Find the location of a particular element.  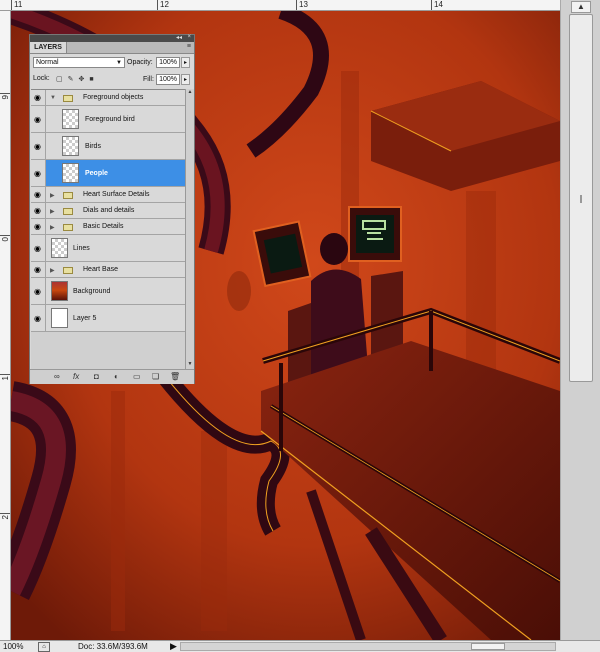

horizontal-scrollbar is located at coordinates (368, 646).